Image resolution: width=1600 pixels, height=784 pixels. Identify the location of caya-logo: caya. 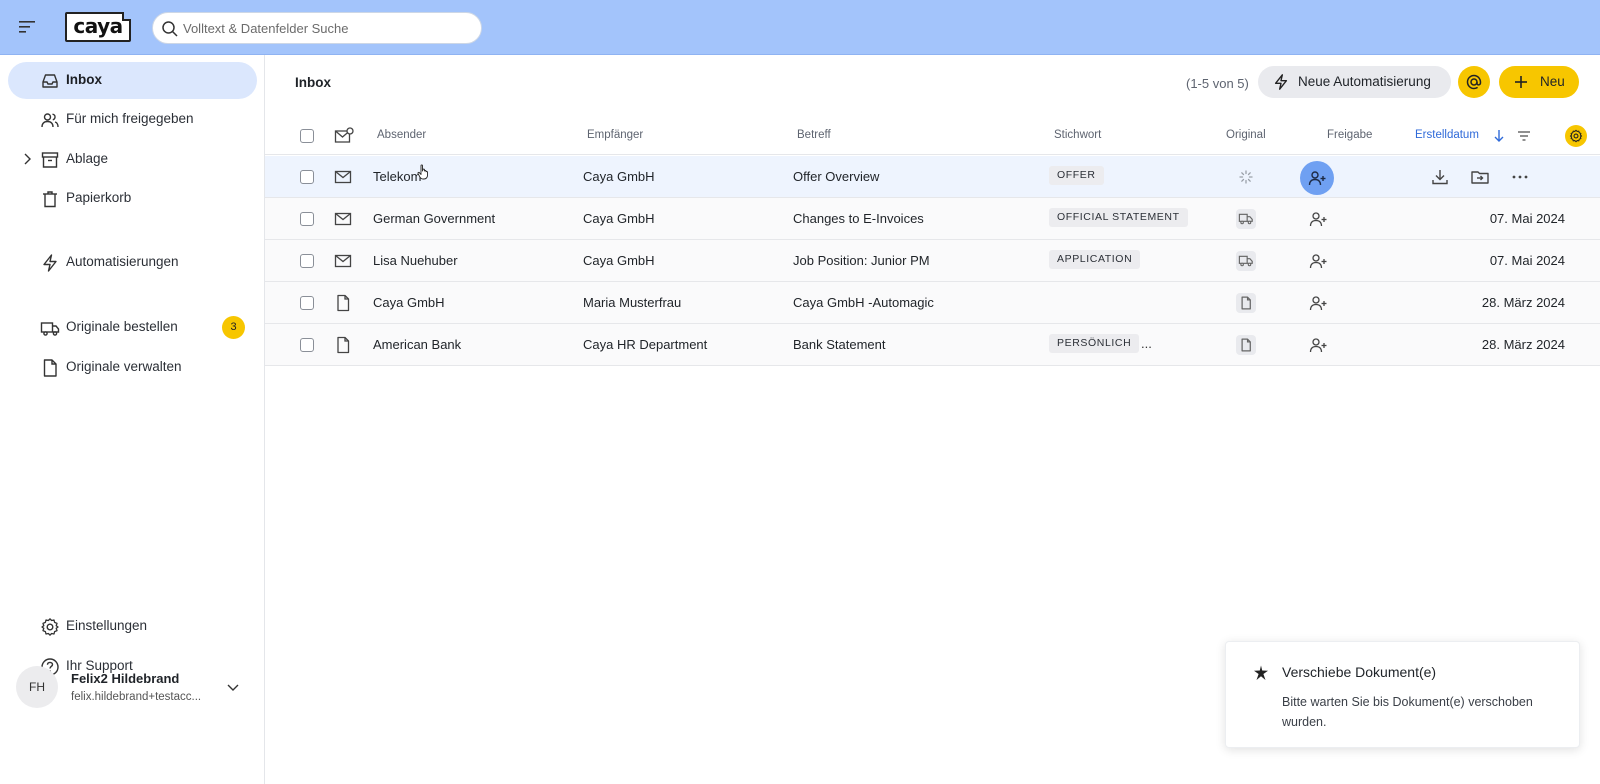
(98, 27).